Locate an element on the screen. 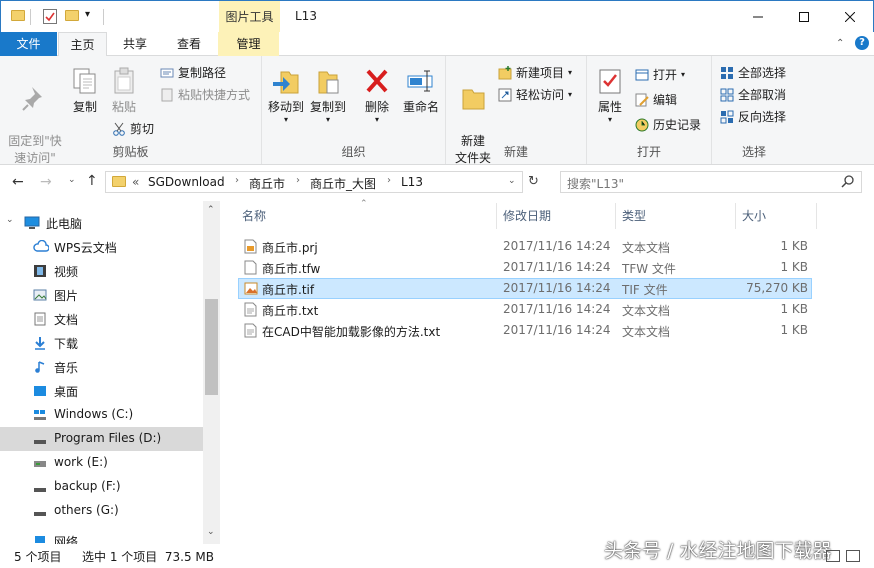 Image resolution: width=874 pixels, height=568 pixels. scroll-down-icon: ⌄ is located at coordinates (211, 532).